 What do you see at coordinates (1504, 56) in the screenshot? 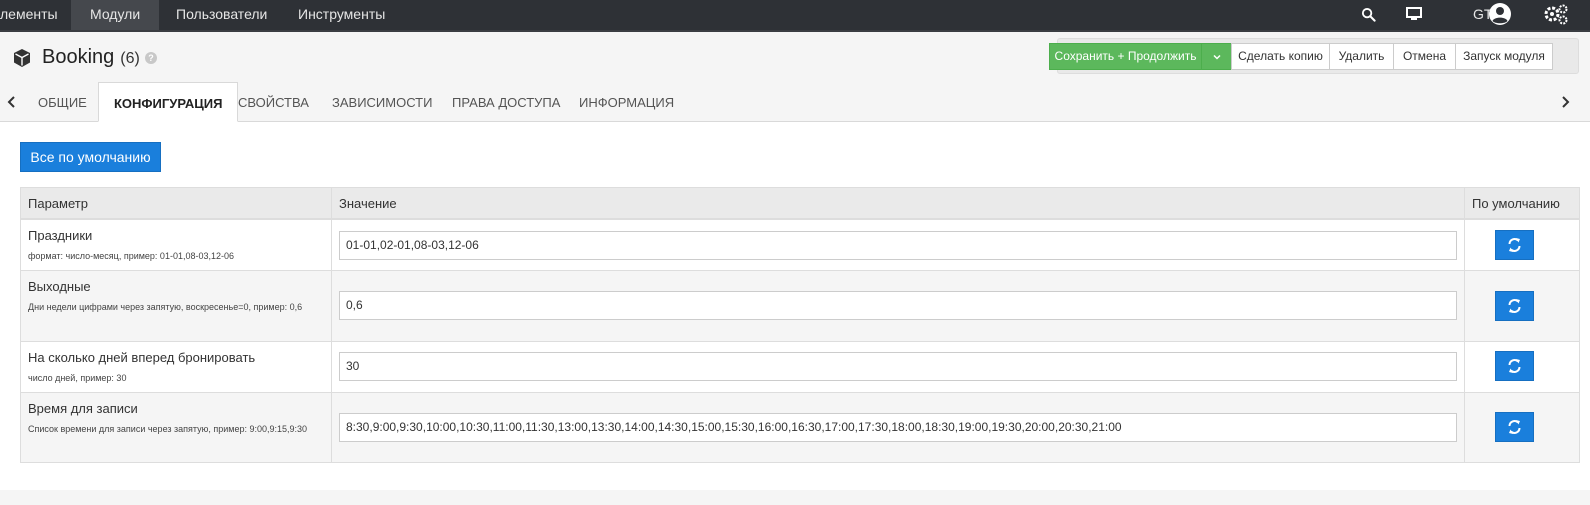
I see `run-module-button: Запуск модуля` at bounding box center [1504, 56].